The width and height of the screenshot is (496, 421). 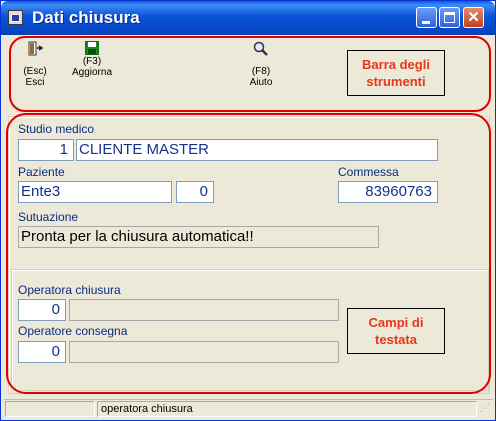 What do you see at coordinates (426, 17) in the screenshot?
I see `minimize-button` at bounding box center [426, 17].